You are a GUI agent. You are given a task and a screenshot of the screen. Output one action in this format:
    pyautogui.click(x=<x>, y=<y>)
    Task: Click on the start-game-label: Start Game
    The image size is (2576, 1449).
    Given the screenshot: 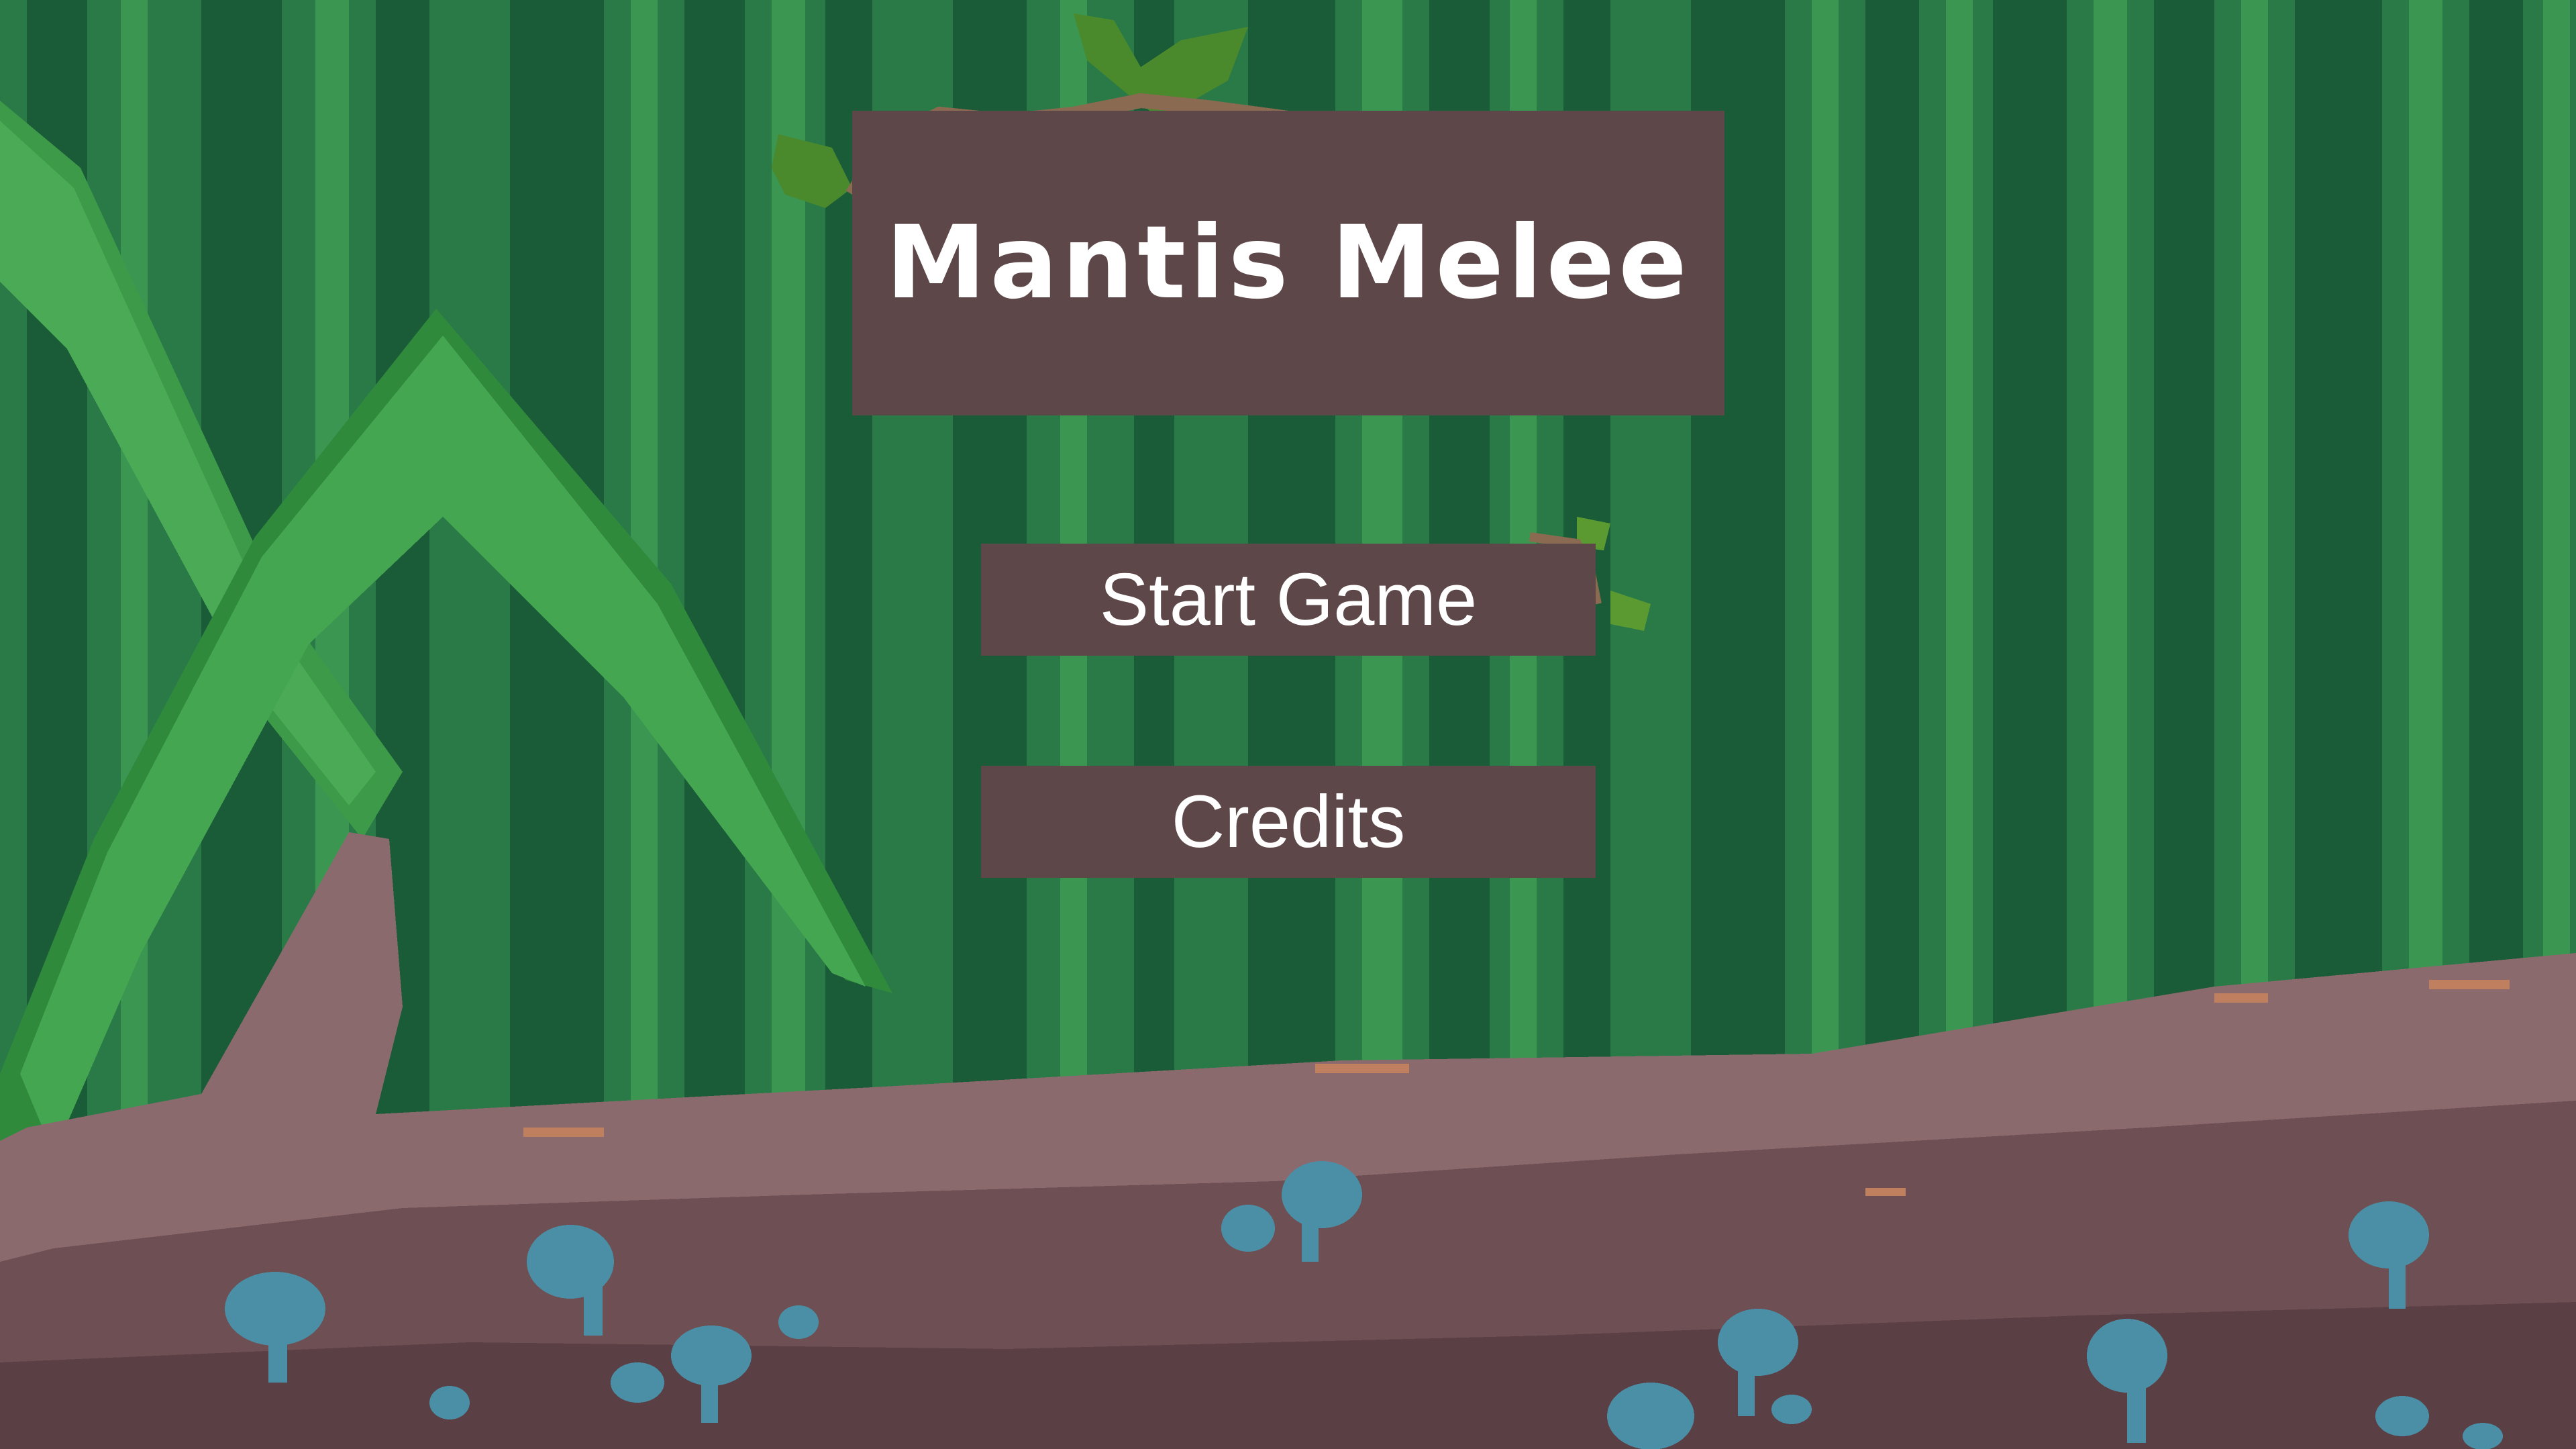 What is the action you would take?
    pyautogui.click(x=1288, y=599)
    